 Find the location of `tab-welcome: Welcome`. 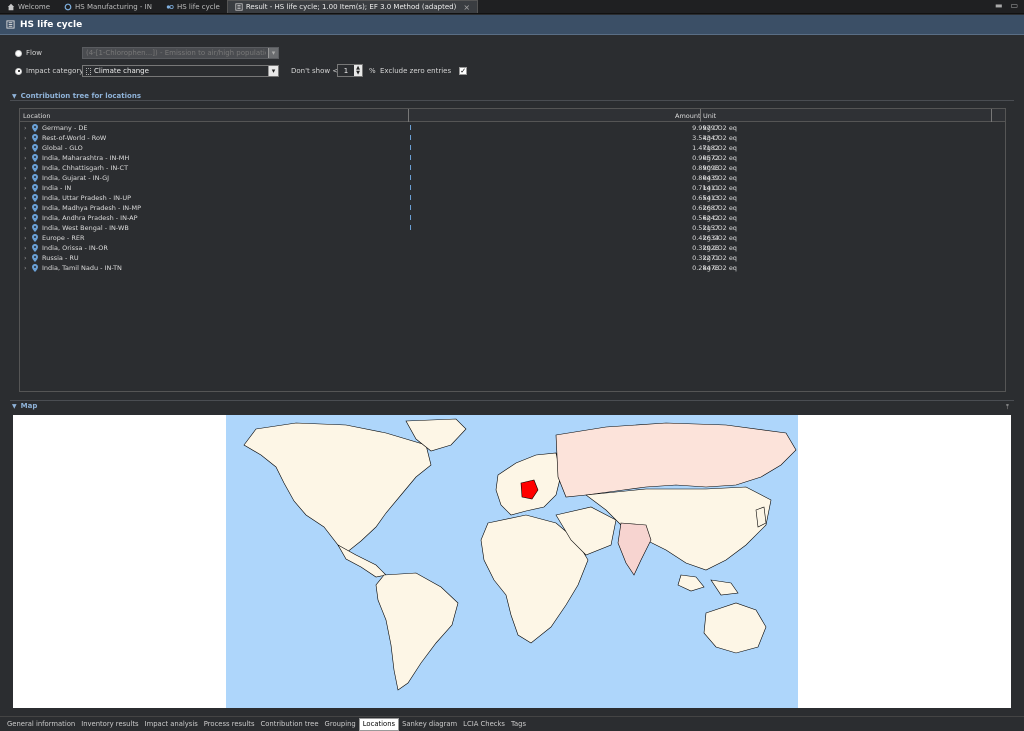

tab-welcome: Welcome is located at coordinates (28, 6).